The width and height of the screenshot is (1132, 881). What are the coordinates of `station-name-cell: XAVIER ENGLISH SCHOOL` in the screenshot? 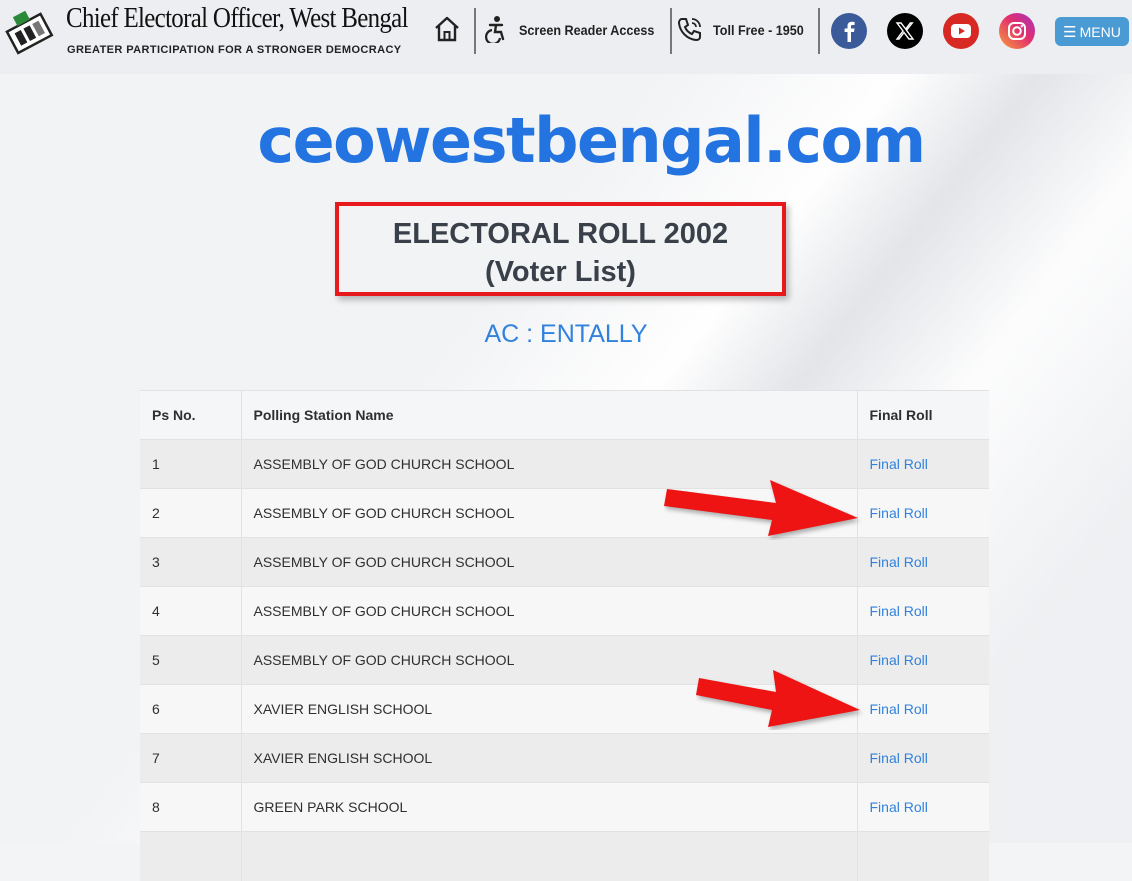 It's located at (548, 758).